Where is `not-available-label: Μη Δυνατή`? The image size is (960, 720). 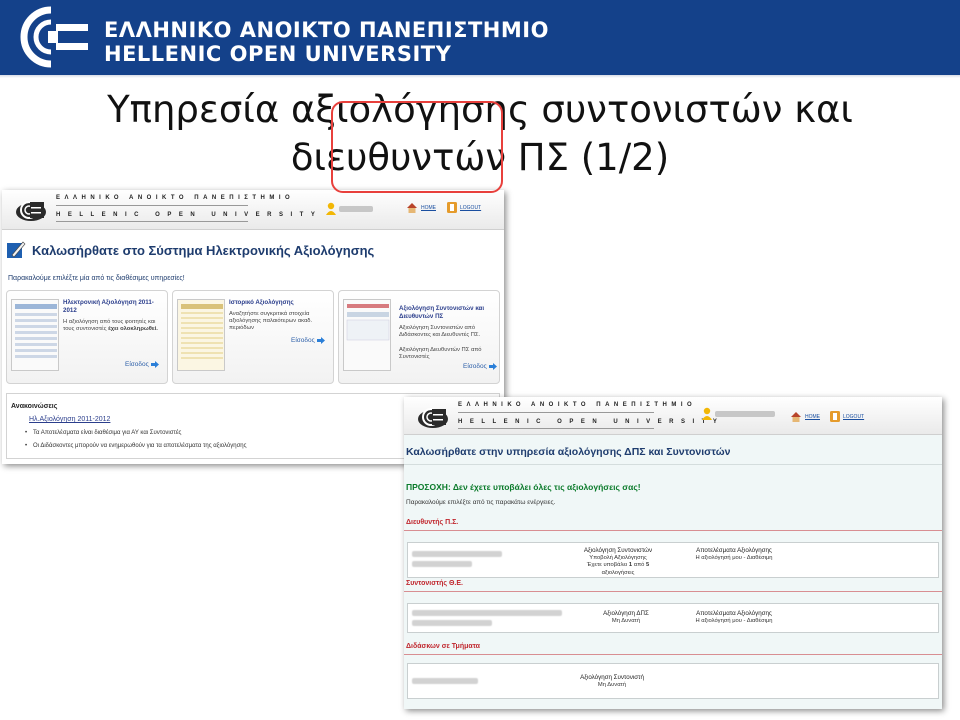
not-available-label: Μη Δυνατή is located at coordinates (612, 684).